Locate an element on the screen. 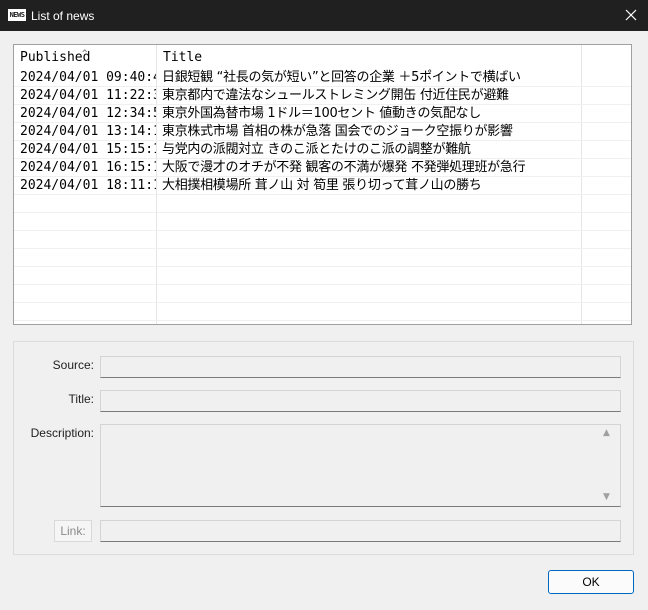  published-cell: 2024/04/01 11:22:33 is located at coordinates (88, 95).